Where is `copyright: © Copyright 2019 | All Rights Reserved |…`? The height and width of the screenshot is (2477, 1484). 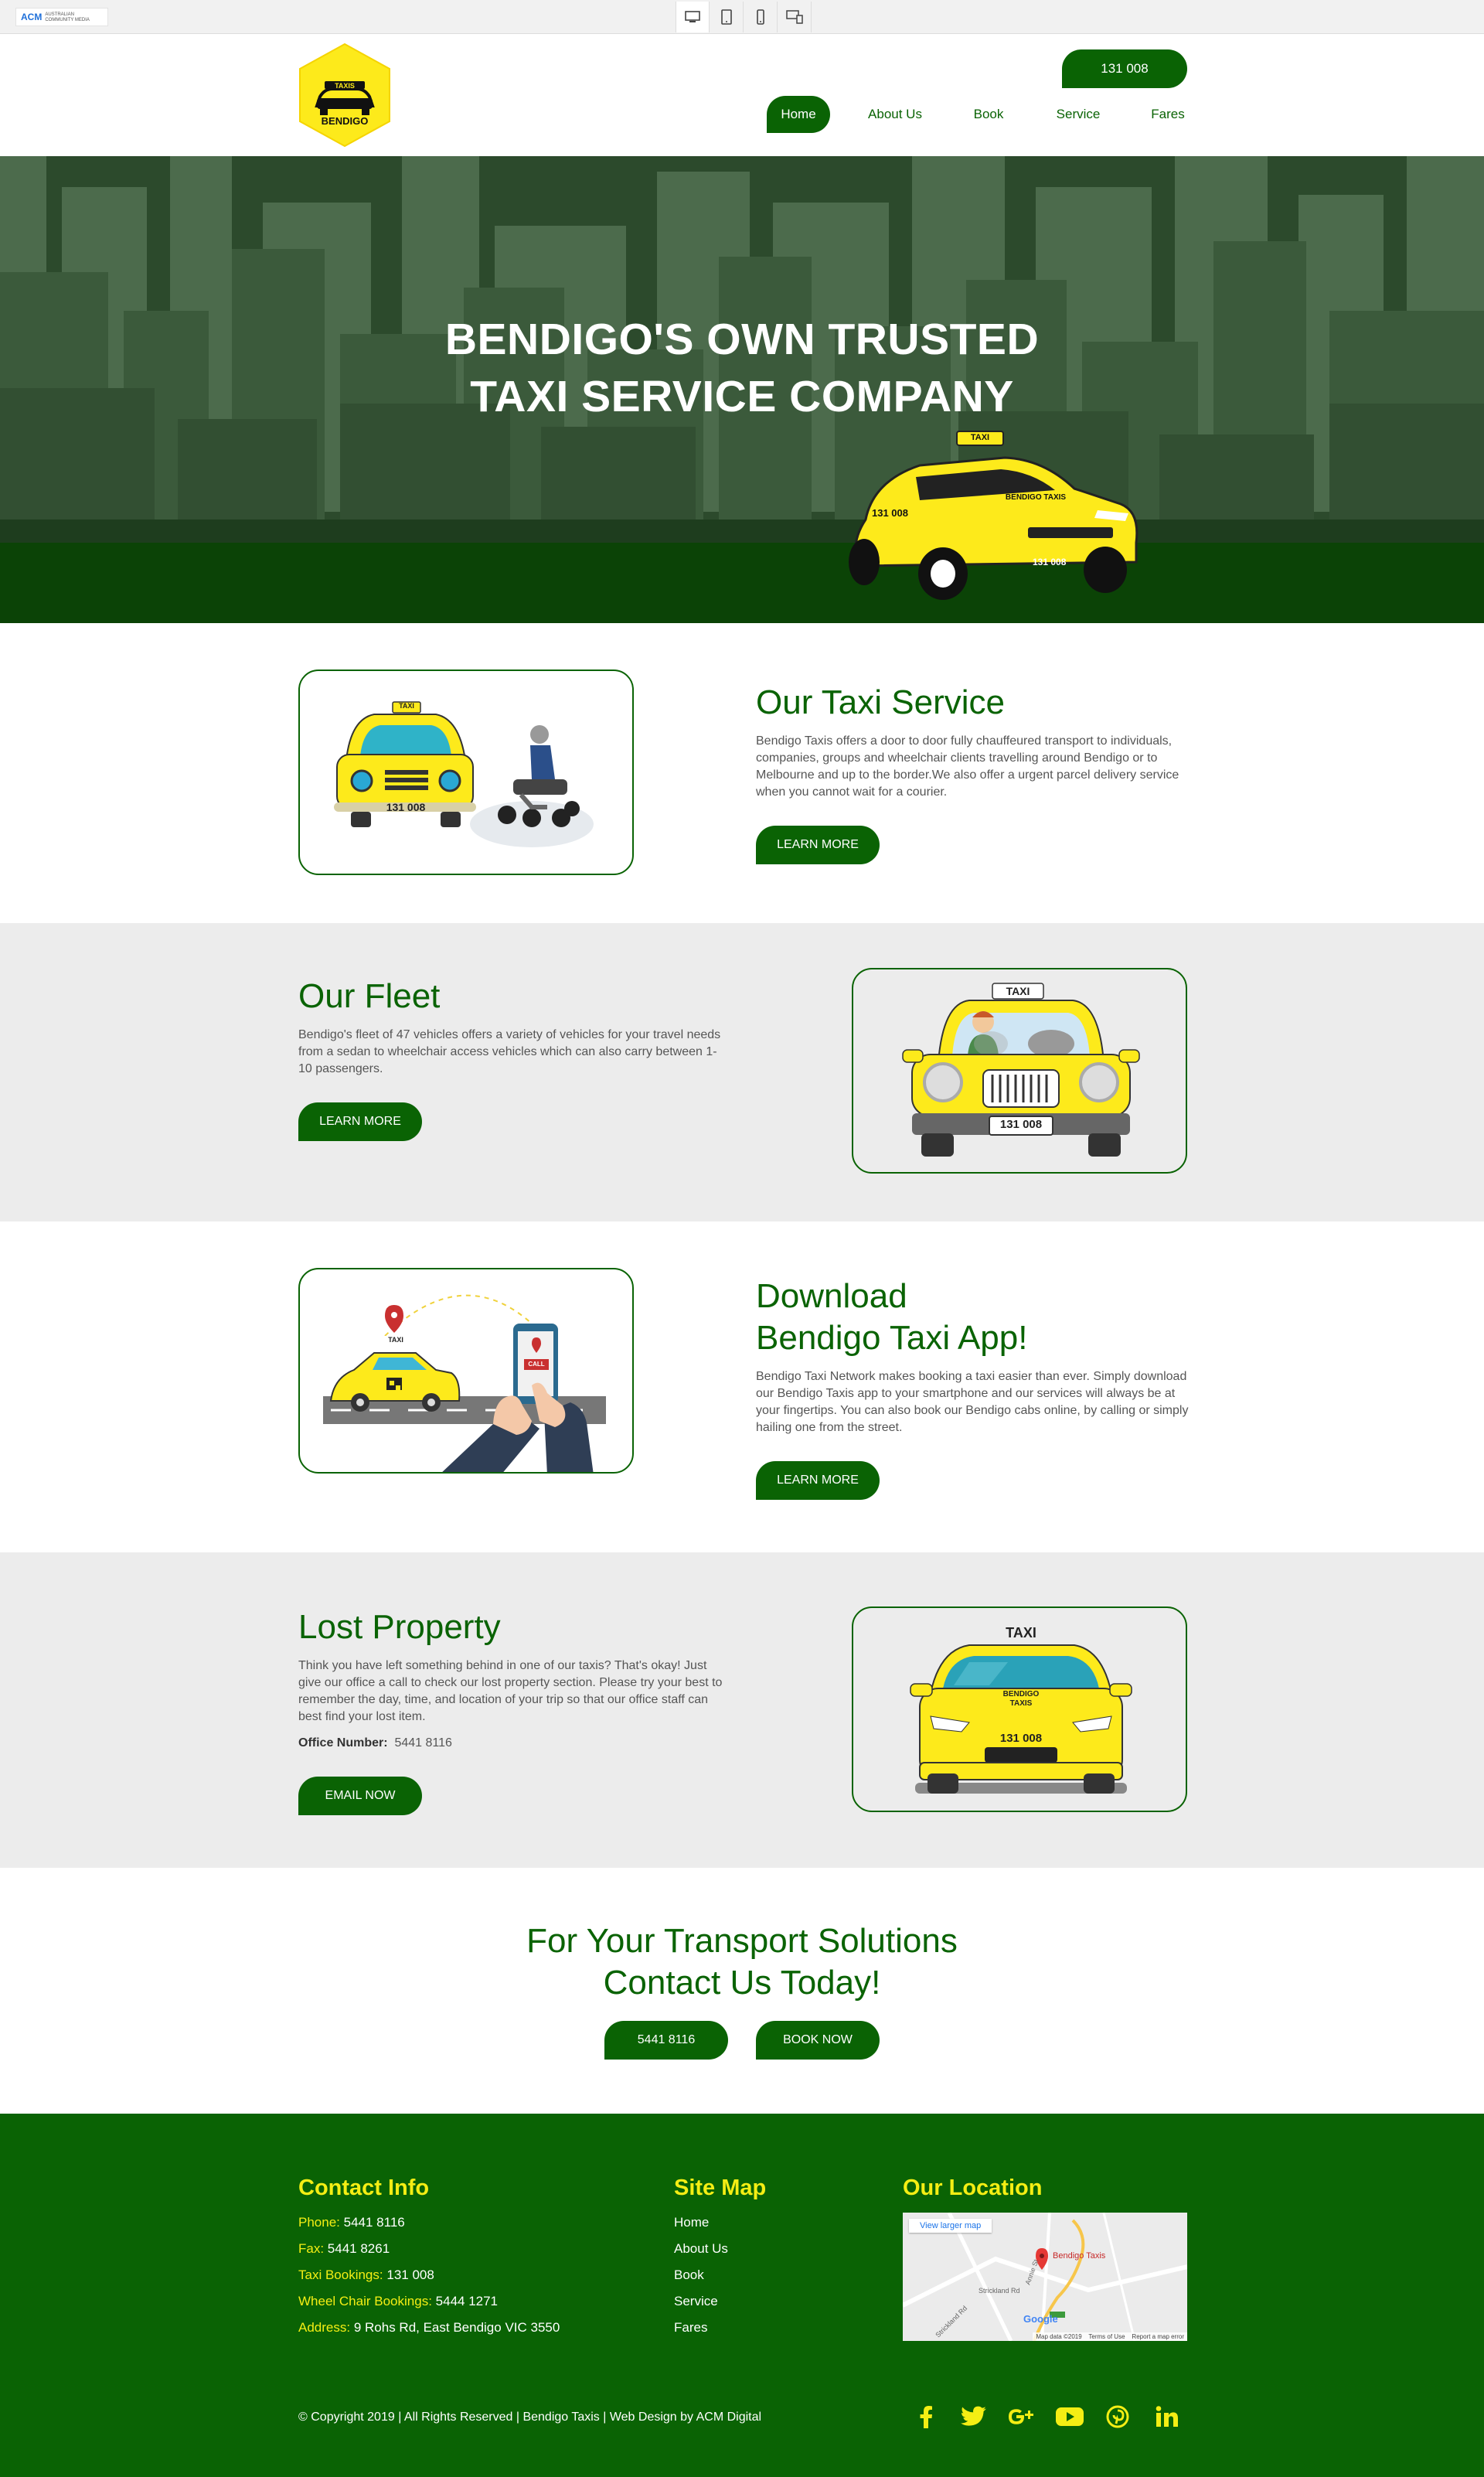
copyright: © Copyright 2019 | All Rights Reserved |… is located at coordinates (530, 2417).